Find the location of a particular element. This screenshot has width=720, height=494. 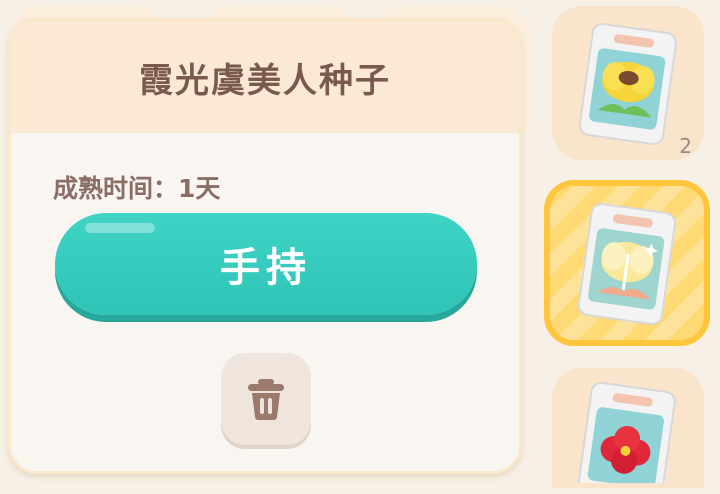

item-count: 2 is located at coordinates (685, 146).